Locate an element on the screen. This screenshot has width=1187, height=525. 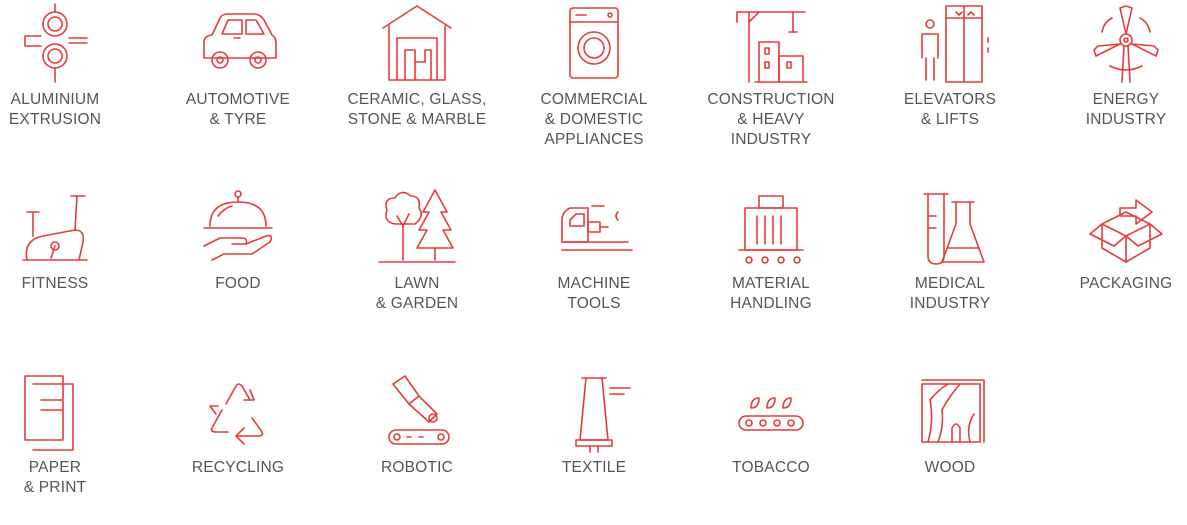
industry-label-line: & DOMESTIC is located at coordinates (594, 119).